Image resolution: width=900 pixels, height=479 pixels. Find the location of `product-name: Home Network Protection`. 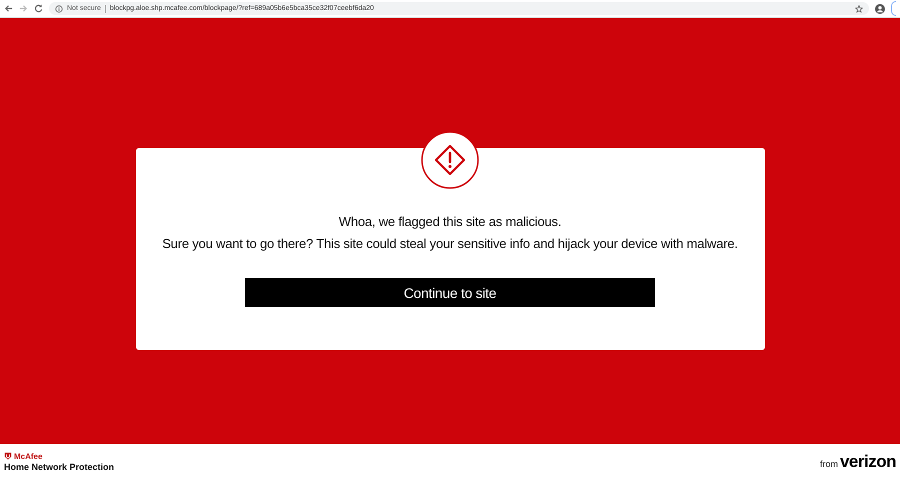

product-name: Home Network Protection is located at coordinates (59, 467).